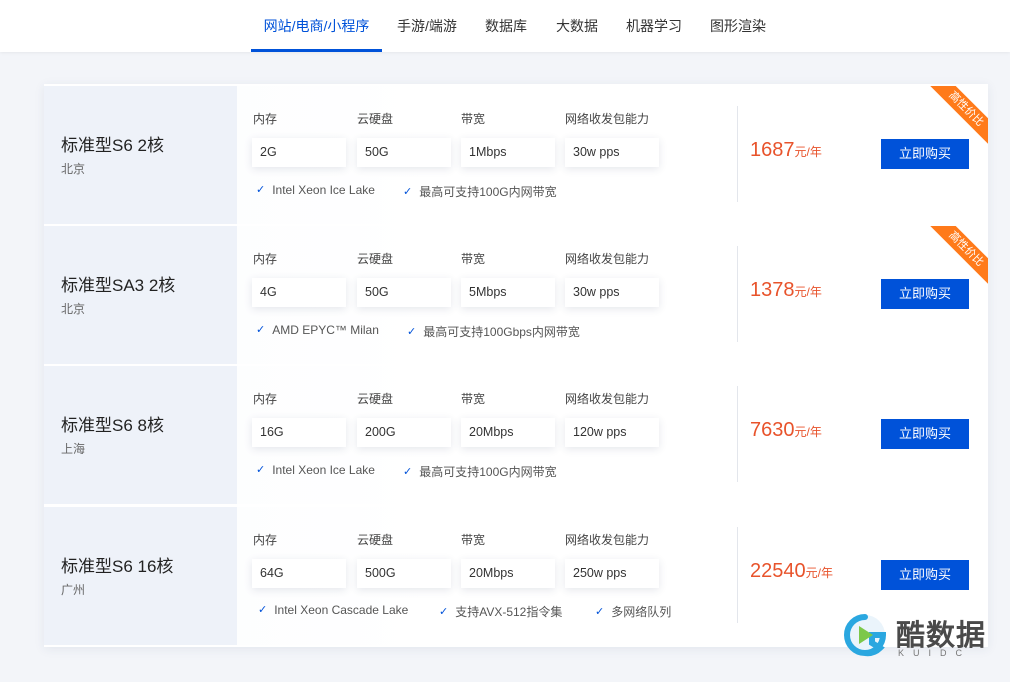 The height and width of the screenshot is (682, 1010). I want to click on price: 1687元/年, so click(786, 150).